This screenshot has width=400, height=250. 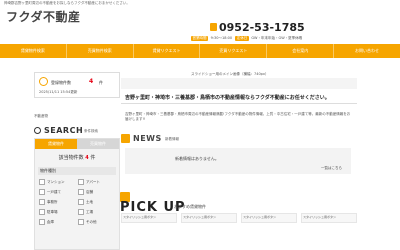 I want to click on checkbox-land: 土地, so click(x=96, y=202).